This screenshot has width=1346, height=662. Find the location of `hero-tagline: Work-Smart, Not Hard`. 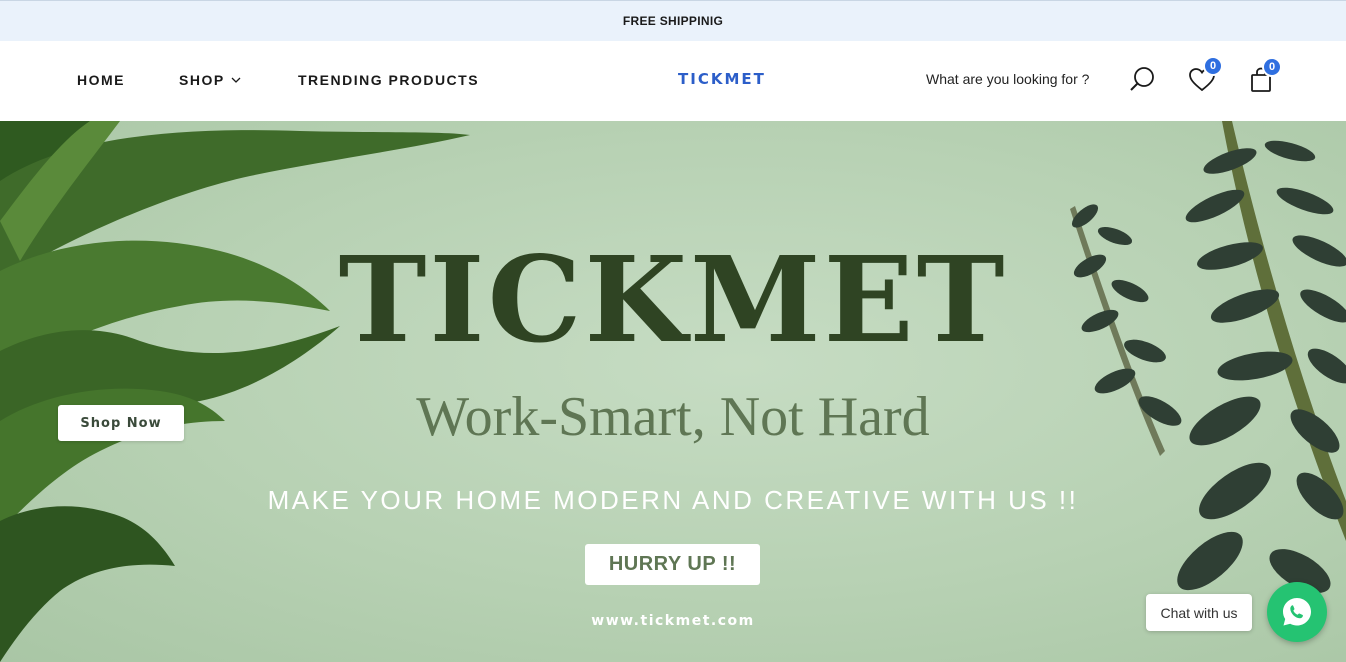

hero-tagline: Work-Smart, Not Hard is located at coordinates (673, 417).